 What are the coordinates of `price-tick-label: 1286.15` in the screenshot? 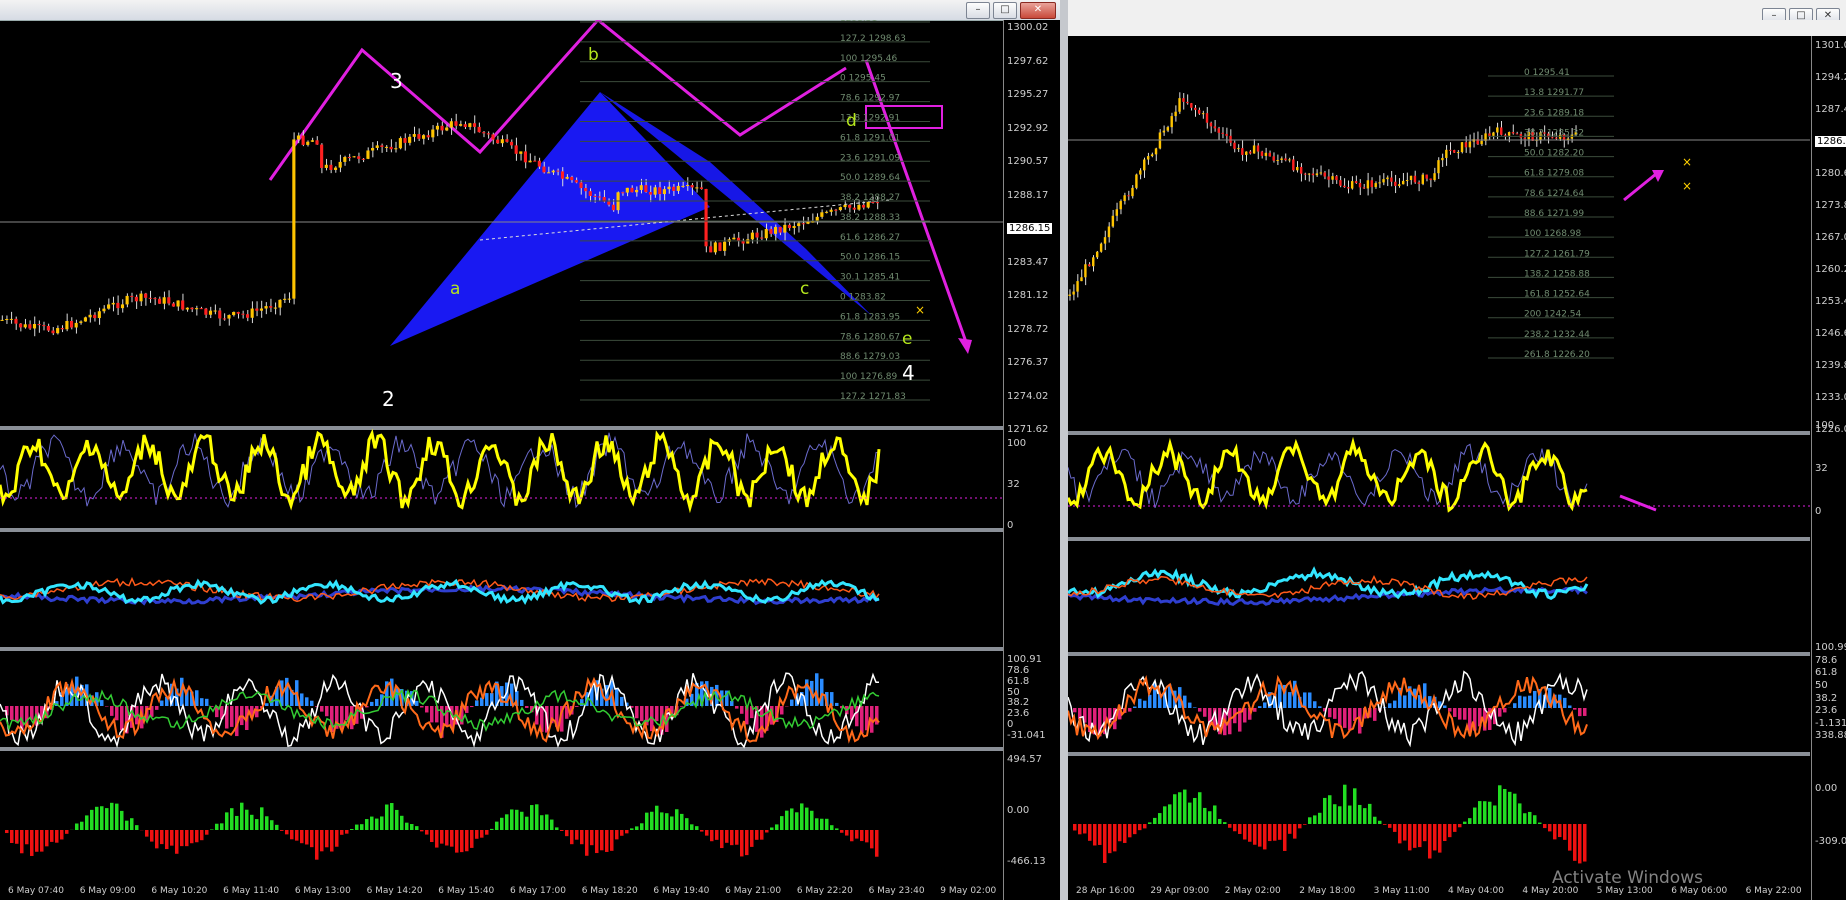 It's located at (1030, 228).